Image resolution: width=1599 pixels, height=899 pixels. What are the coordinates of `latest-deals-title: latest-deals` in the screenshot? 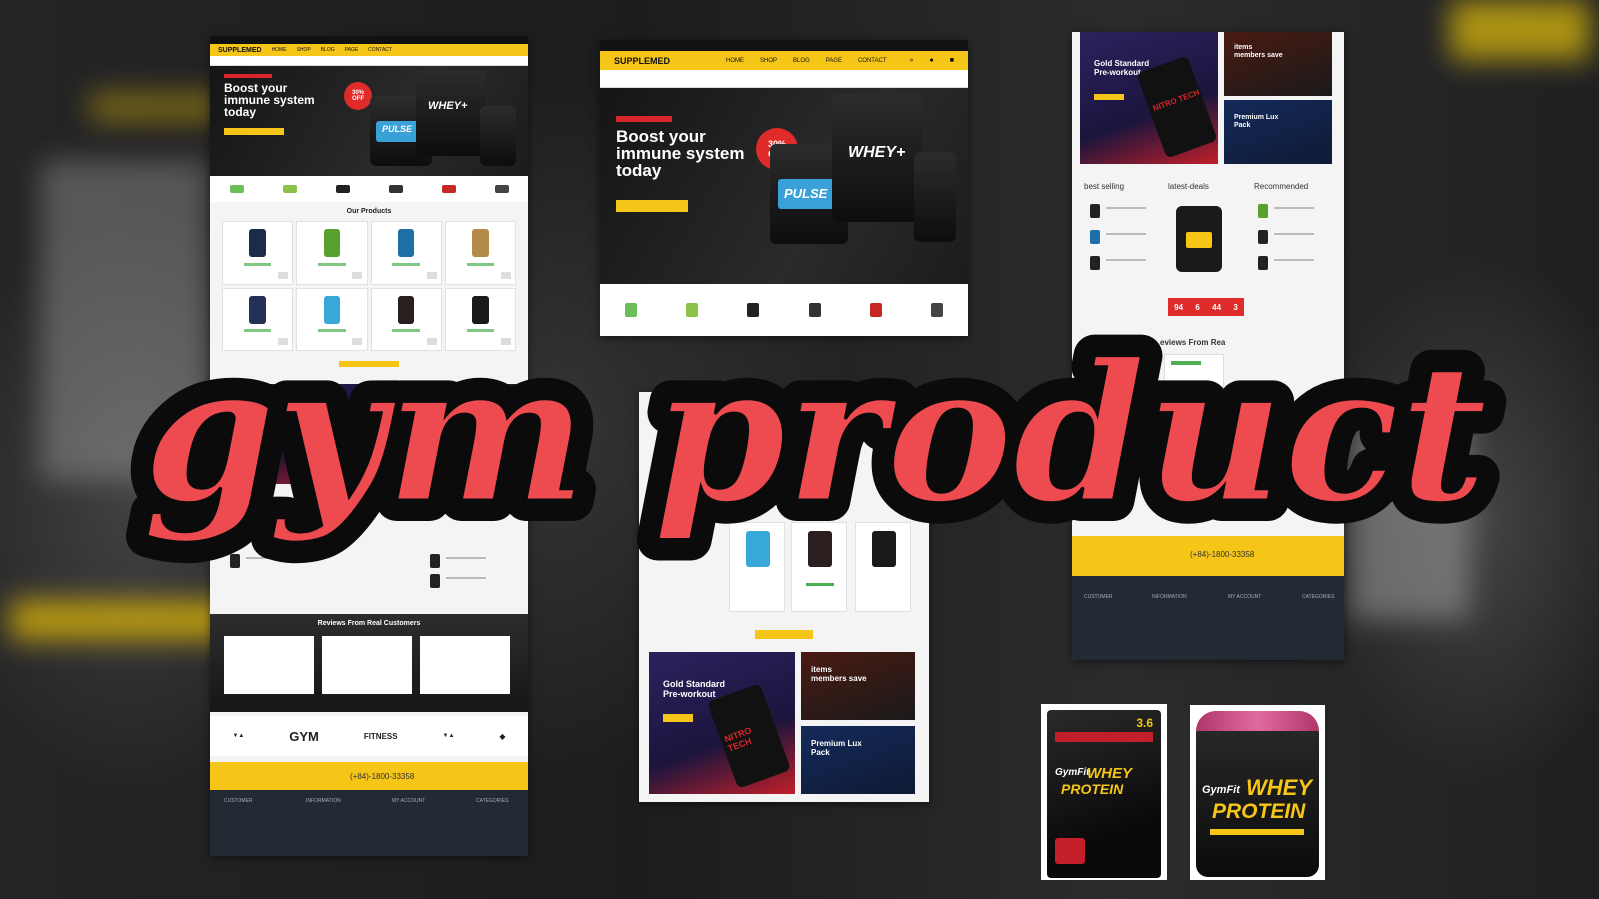 It's located at (1188, 186).